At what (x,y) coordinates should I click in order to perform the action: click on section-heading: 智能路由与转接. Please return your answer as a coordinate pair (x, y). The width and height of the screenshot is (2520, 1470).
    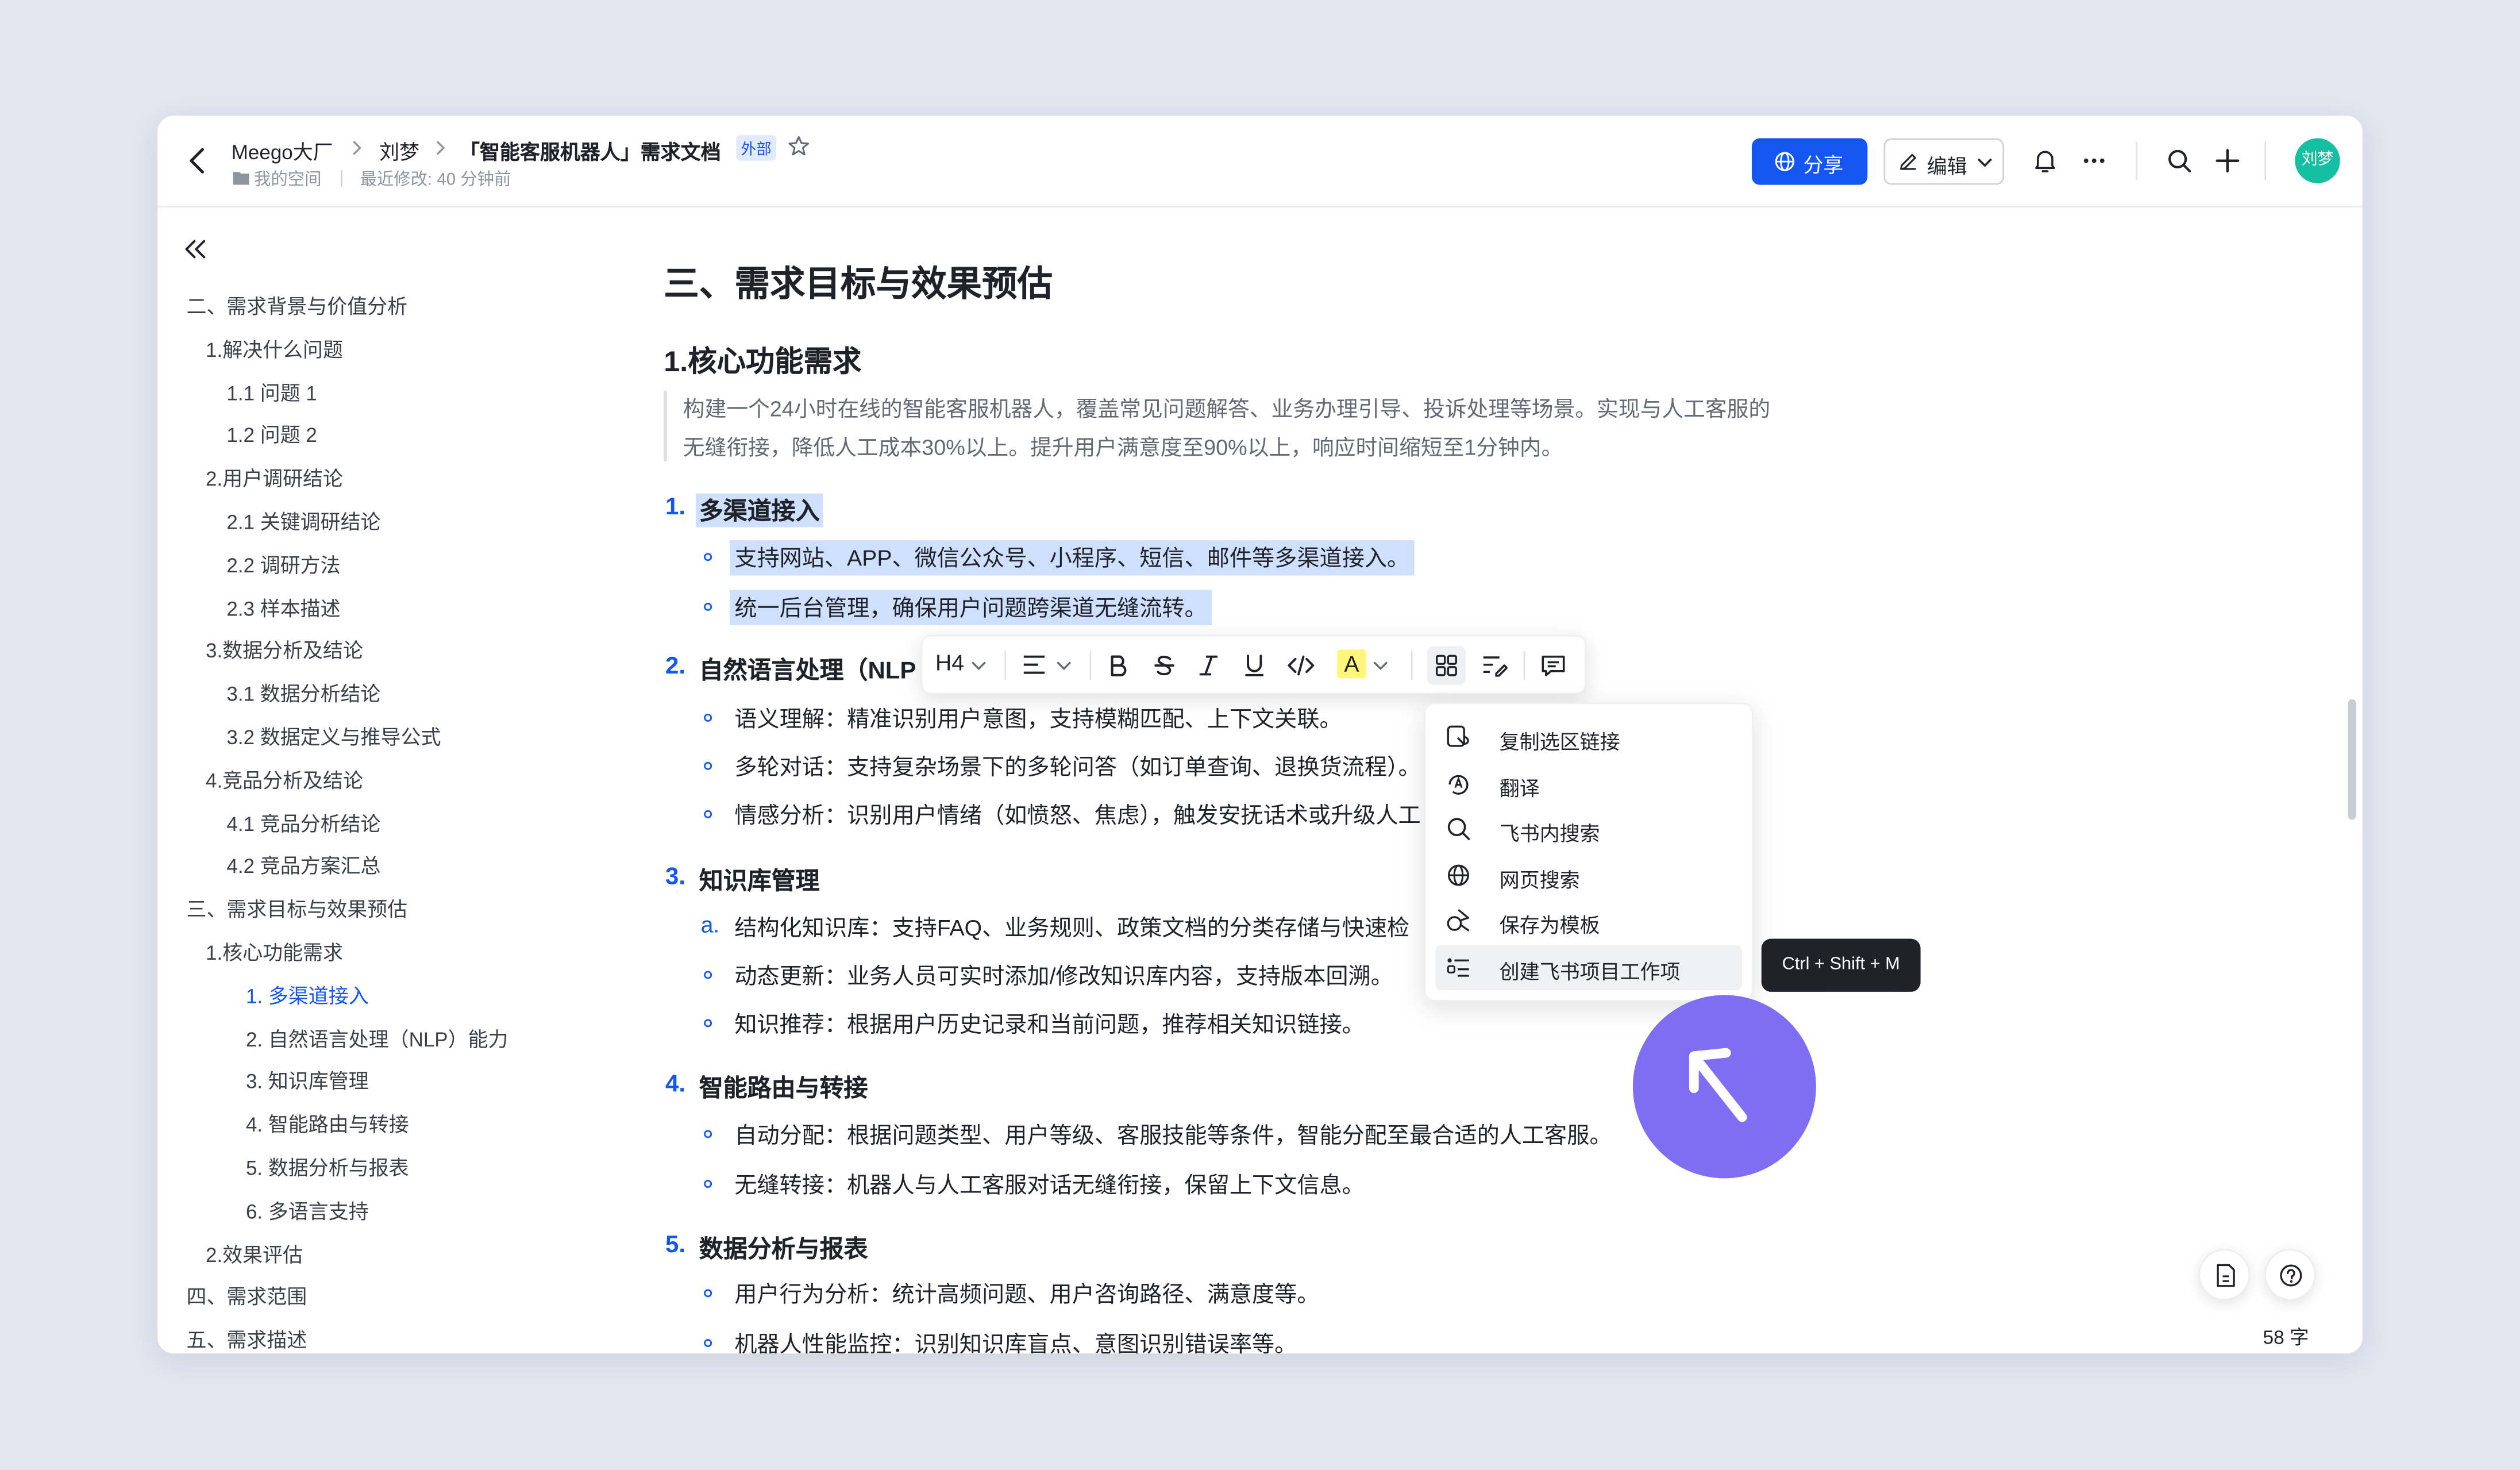
    Looking at the image, I should click on (784, 1088).